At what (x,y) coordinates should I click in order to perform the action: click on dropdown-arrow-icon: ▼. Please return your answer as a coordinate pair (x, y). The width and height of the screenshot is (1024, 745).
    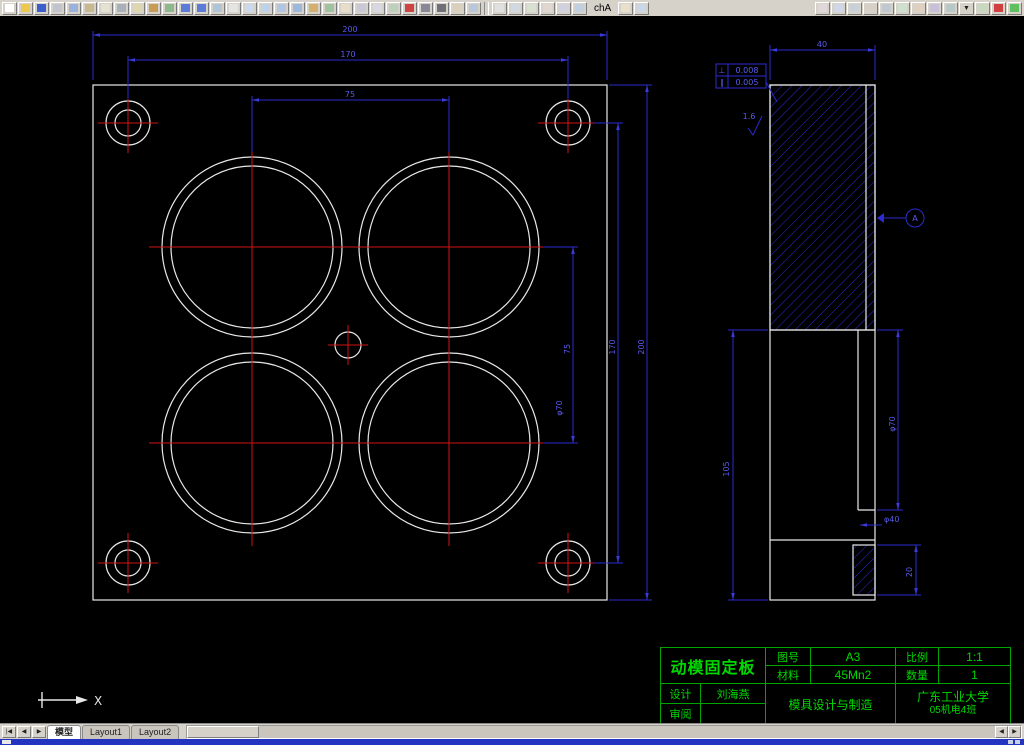
    Looking at the image, I should click on (966, 8).